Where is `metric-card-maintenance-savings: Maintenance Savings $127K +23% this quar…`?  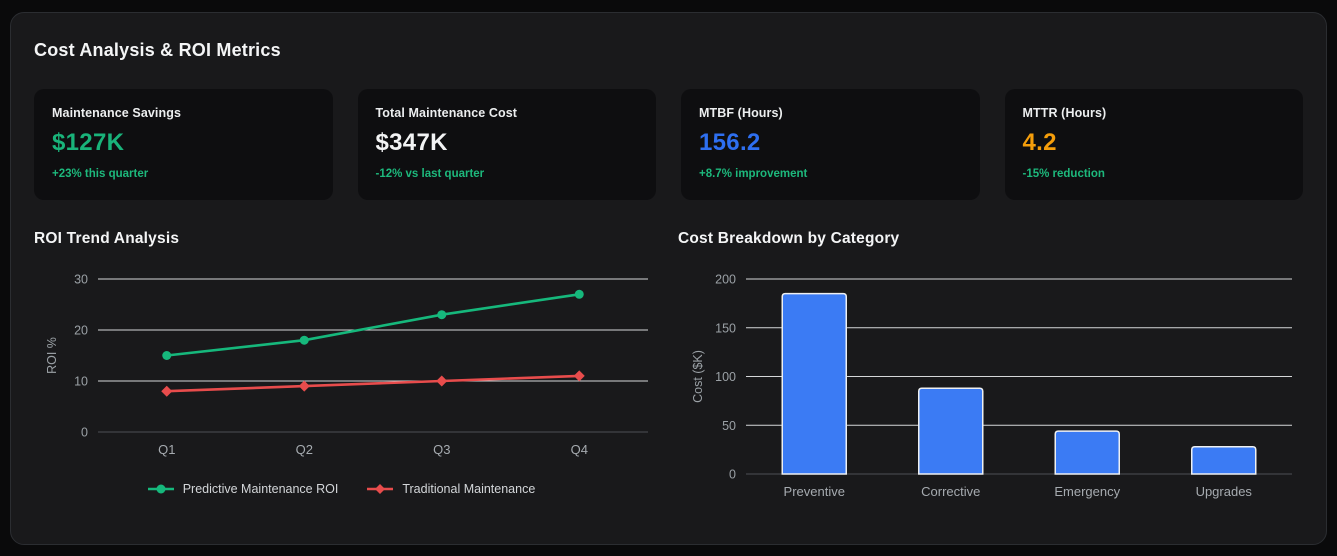
metric-card-maintenance-savings: Maintenance Savings $127K +23% this quar… is located at coordinates (183, 144).